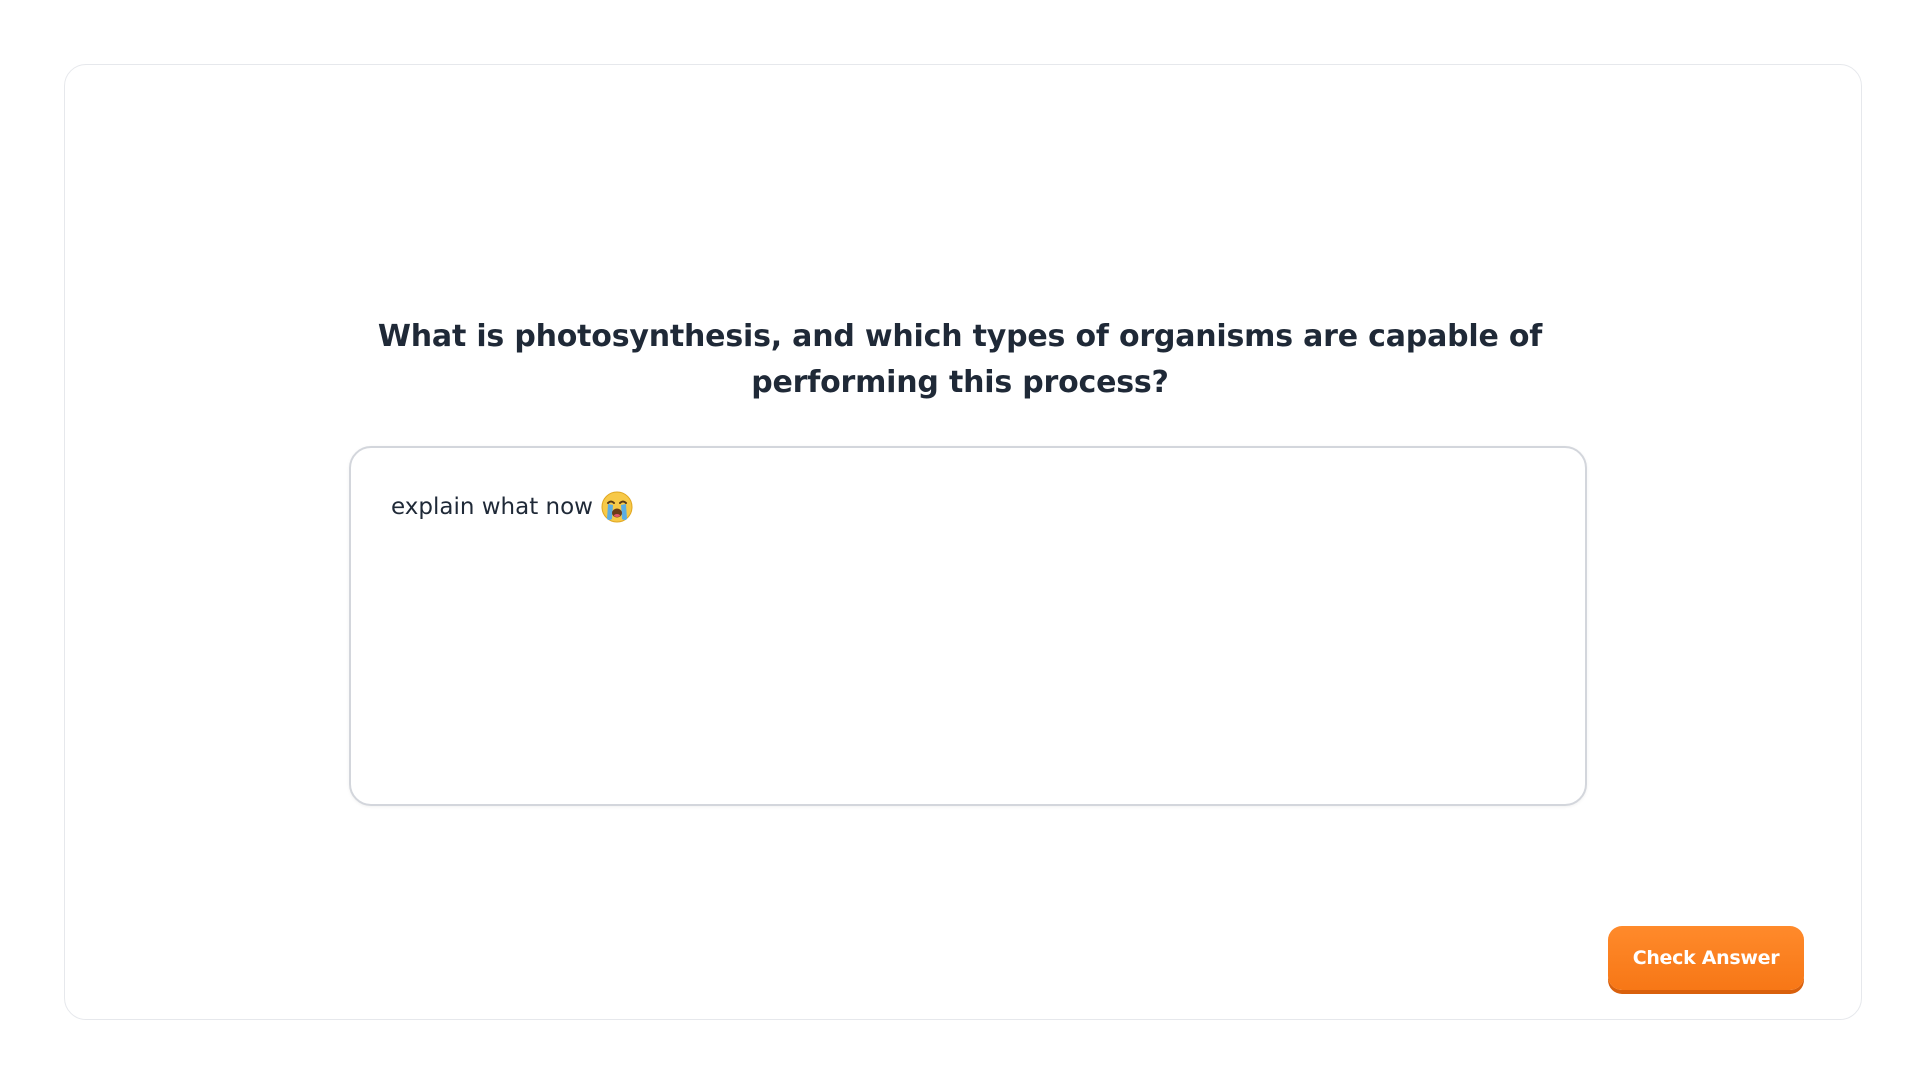 This screenshot has width=1920, height=1080. What do you see at coordinates (1706, 958) in the screenshot?
I see `check-answer-button: Check Answer` at bounding box center [1706, 958].